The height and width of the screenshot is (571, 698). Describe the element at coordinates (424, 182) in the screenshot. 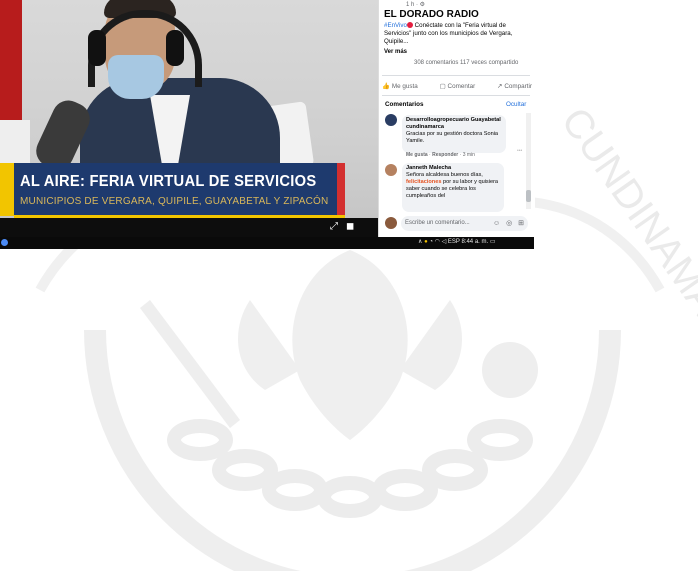

I see `comment-highlight: felicitaciones` at that location.